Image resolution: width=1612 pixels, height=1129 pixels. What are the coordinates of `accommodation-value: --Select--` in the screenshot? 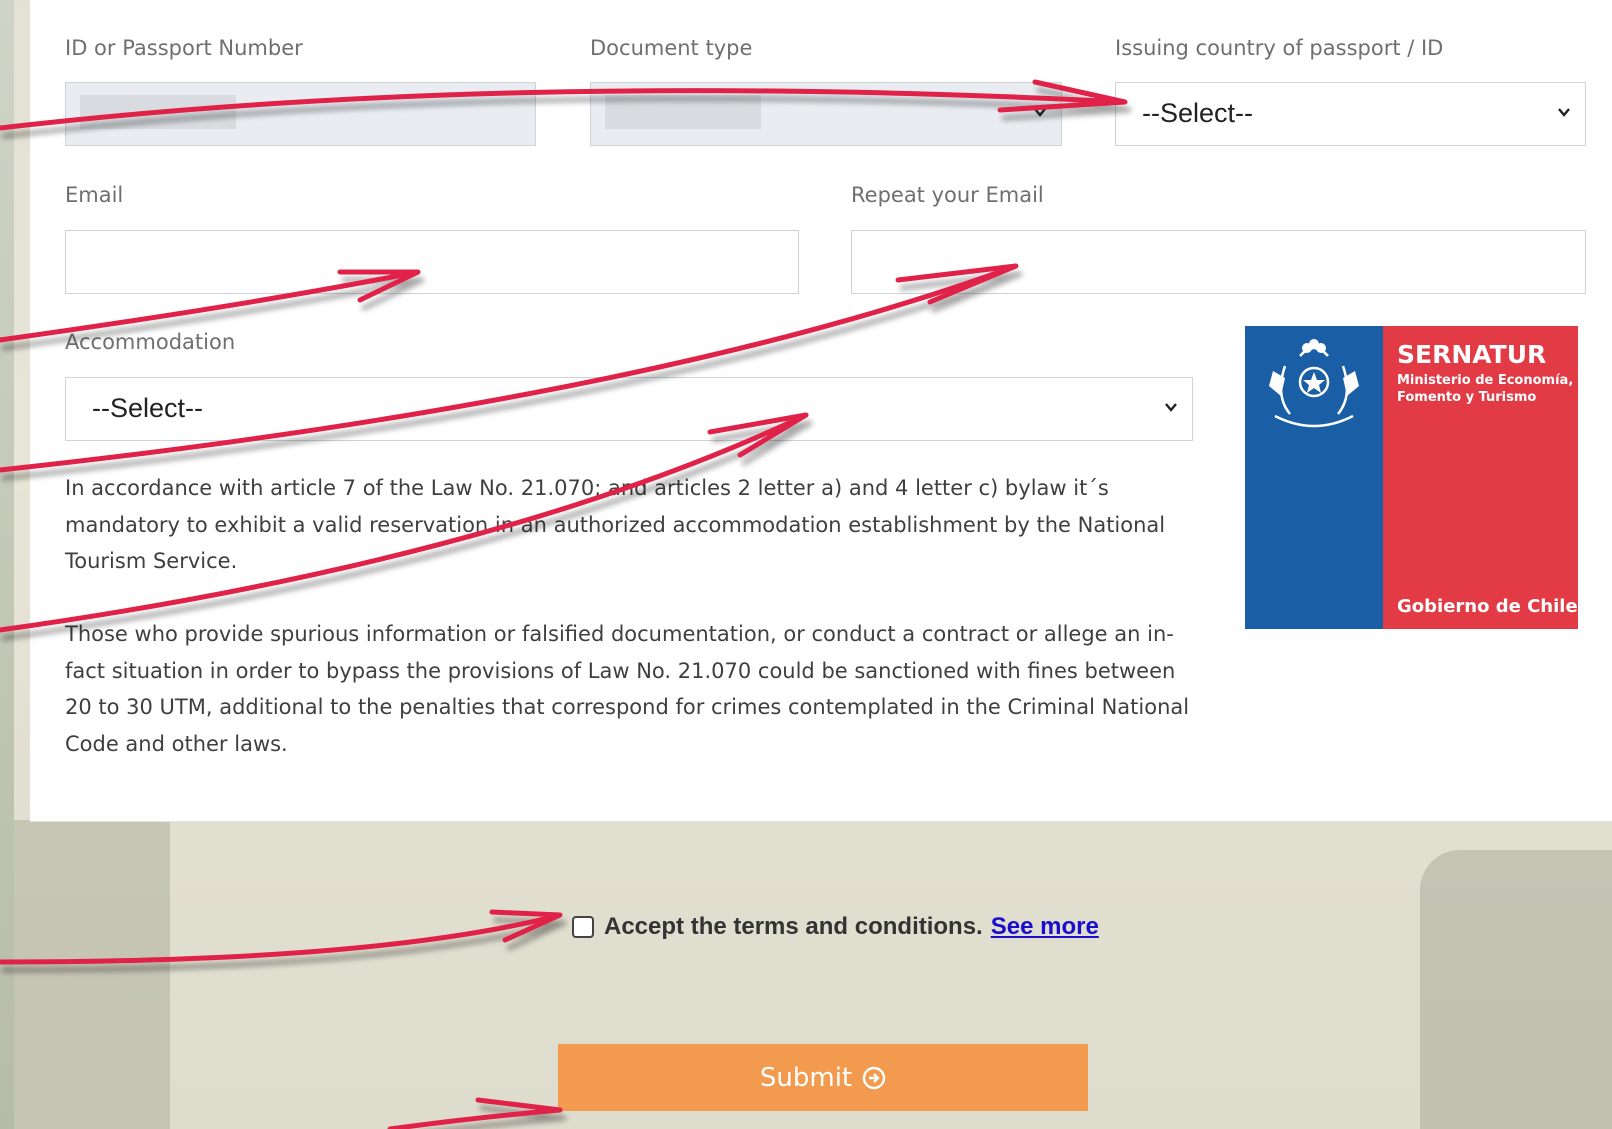 It's located at (148, 408).